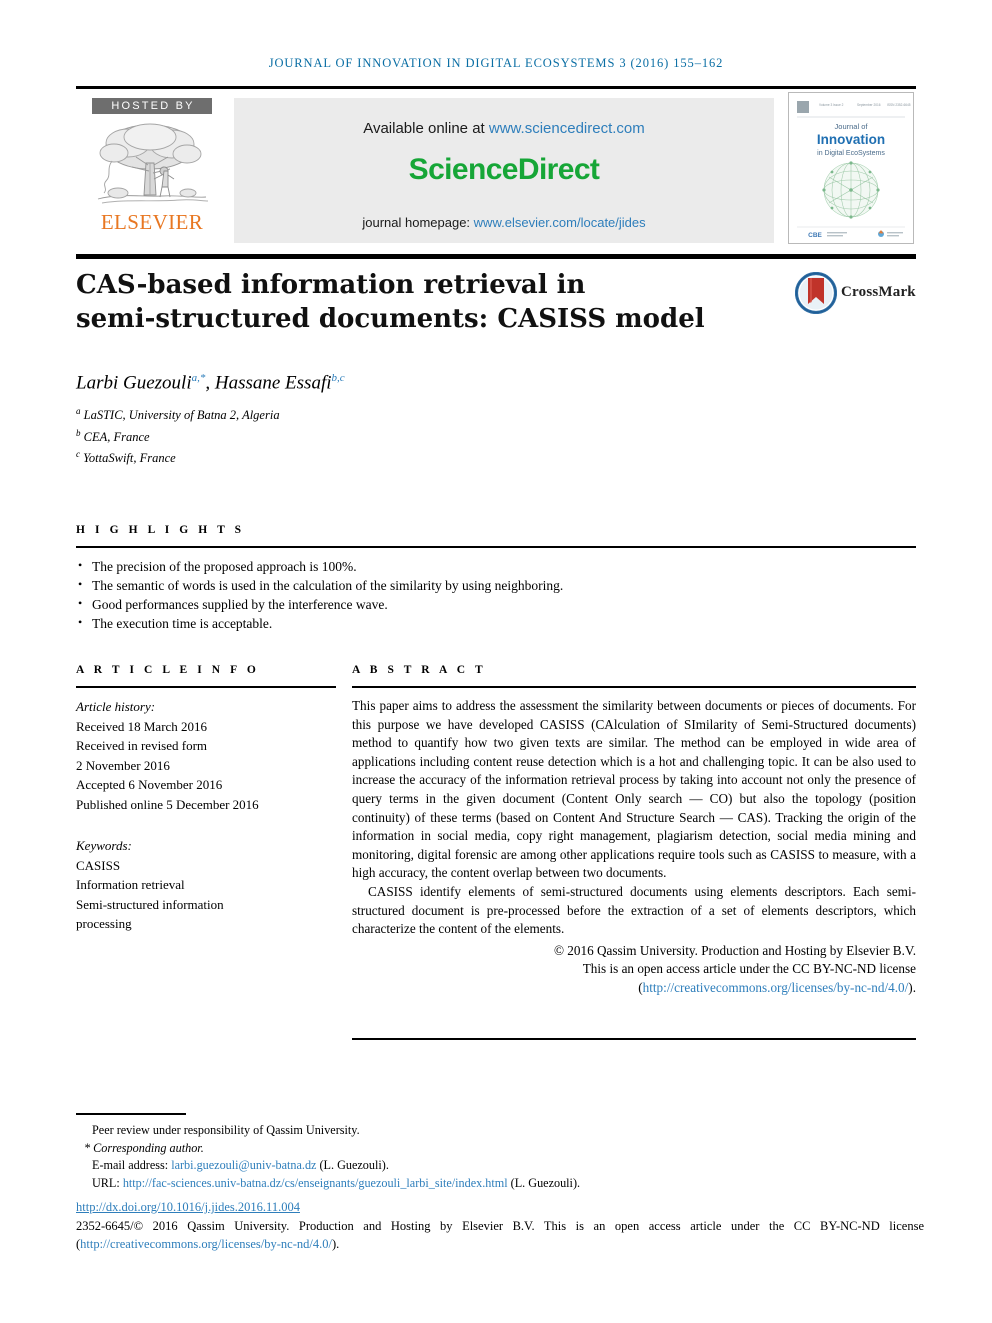 Image resolution: width=992 pixels, height=1323 pixels. Describe the element at coordinates (496, 623) in the screenshot. I see `list-item: The execution time is acceptable.` at that location.